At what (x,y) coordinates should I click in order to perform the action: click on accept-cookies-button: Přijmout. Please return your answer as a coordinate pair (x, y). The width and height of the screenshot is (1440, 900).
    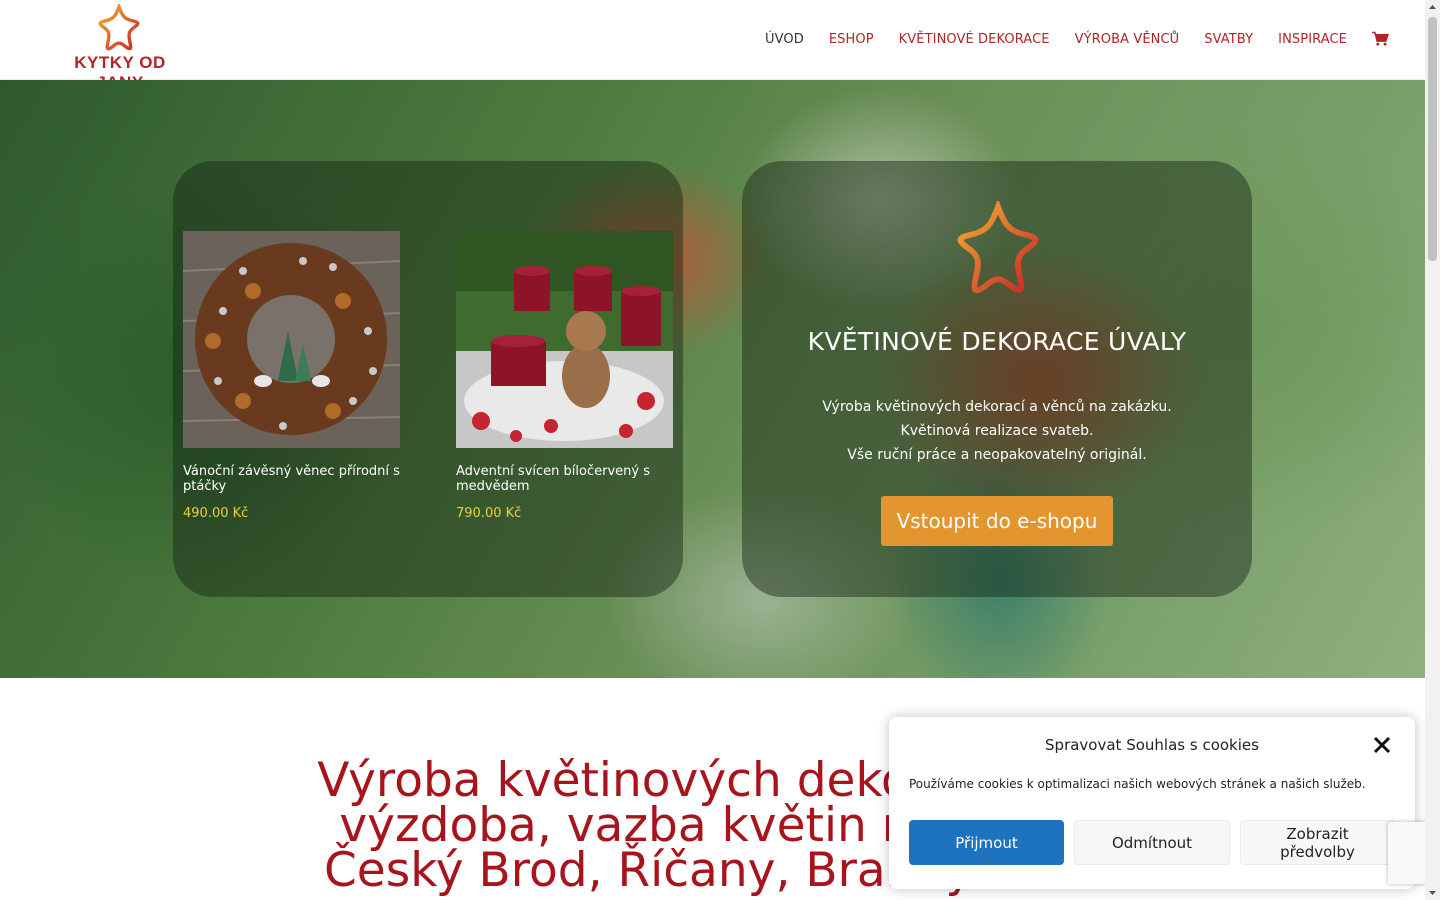
    Looking at the image, I should click on (986, 842).